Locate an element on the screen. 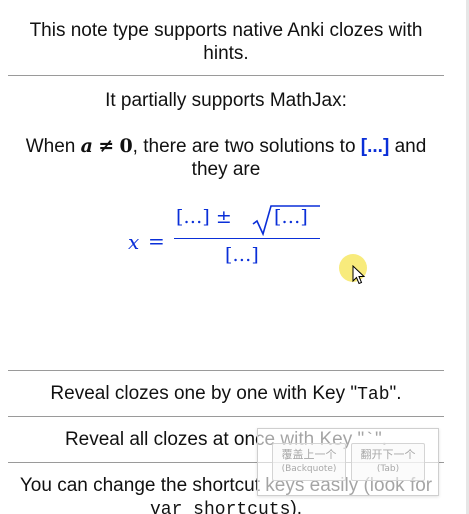  cloze-nav-tooltip: 覆盖上一个 (Backquote) 翻开下一个 (Tab) is located at coordinates (348, 462).